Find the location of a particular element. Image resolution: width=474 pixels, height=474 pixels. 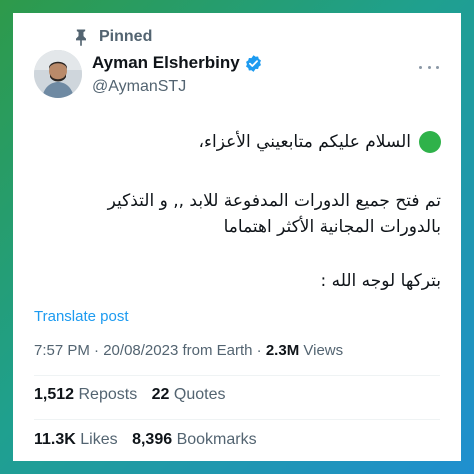

pinned-indicator: Pinned is located at coordinates (111, 37).